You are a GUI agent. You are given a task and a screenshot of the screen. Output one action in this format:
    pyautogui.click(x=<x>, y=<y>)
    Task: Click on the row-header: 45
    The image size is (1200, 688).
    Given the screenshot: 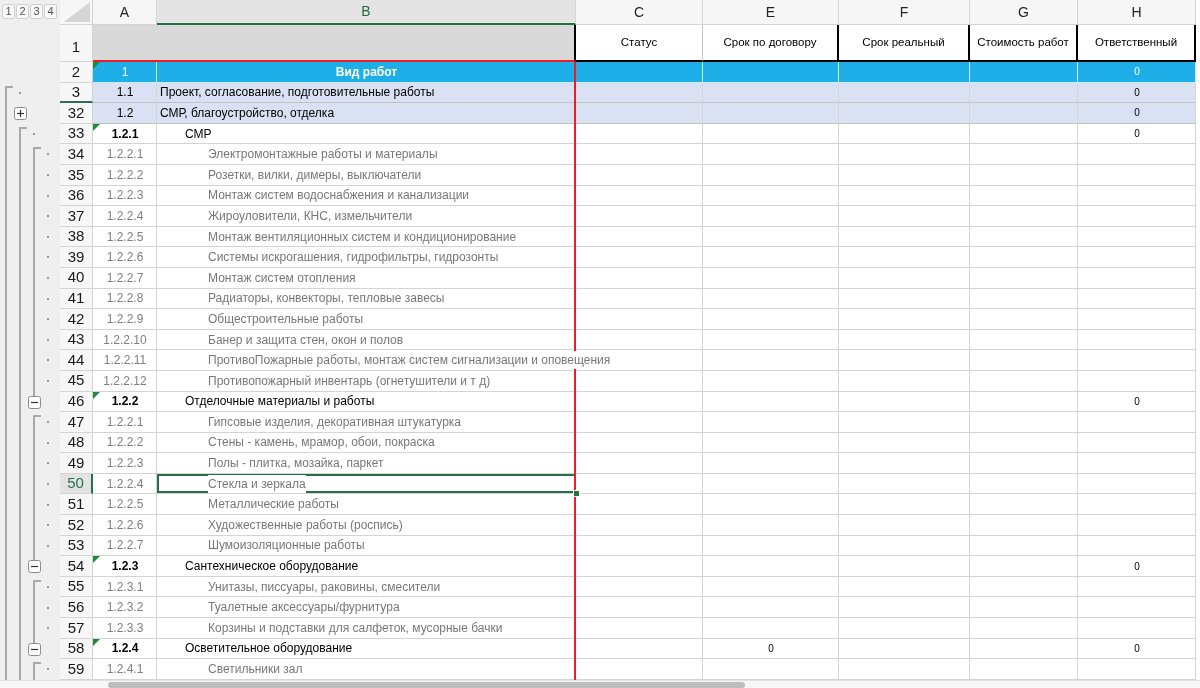 What is the action you would take?
    pyautogui.click(x=76, y=381)
    